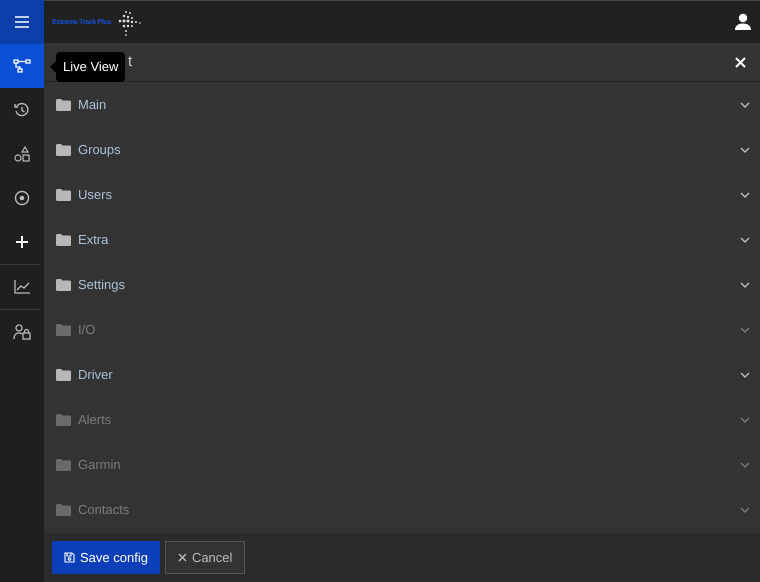  I want to click on section-row: Extra, so click(402, 239).